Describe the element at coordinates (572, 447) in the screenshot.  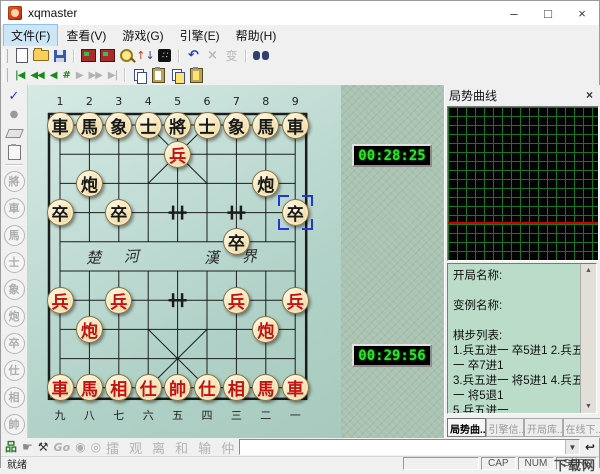
I see `dropdown-icon: ▼` at that location.